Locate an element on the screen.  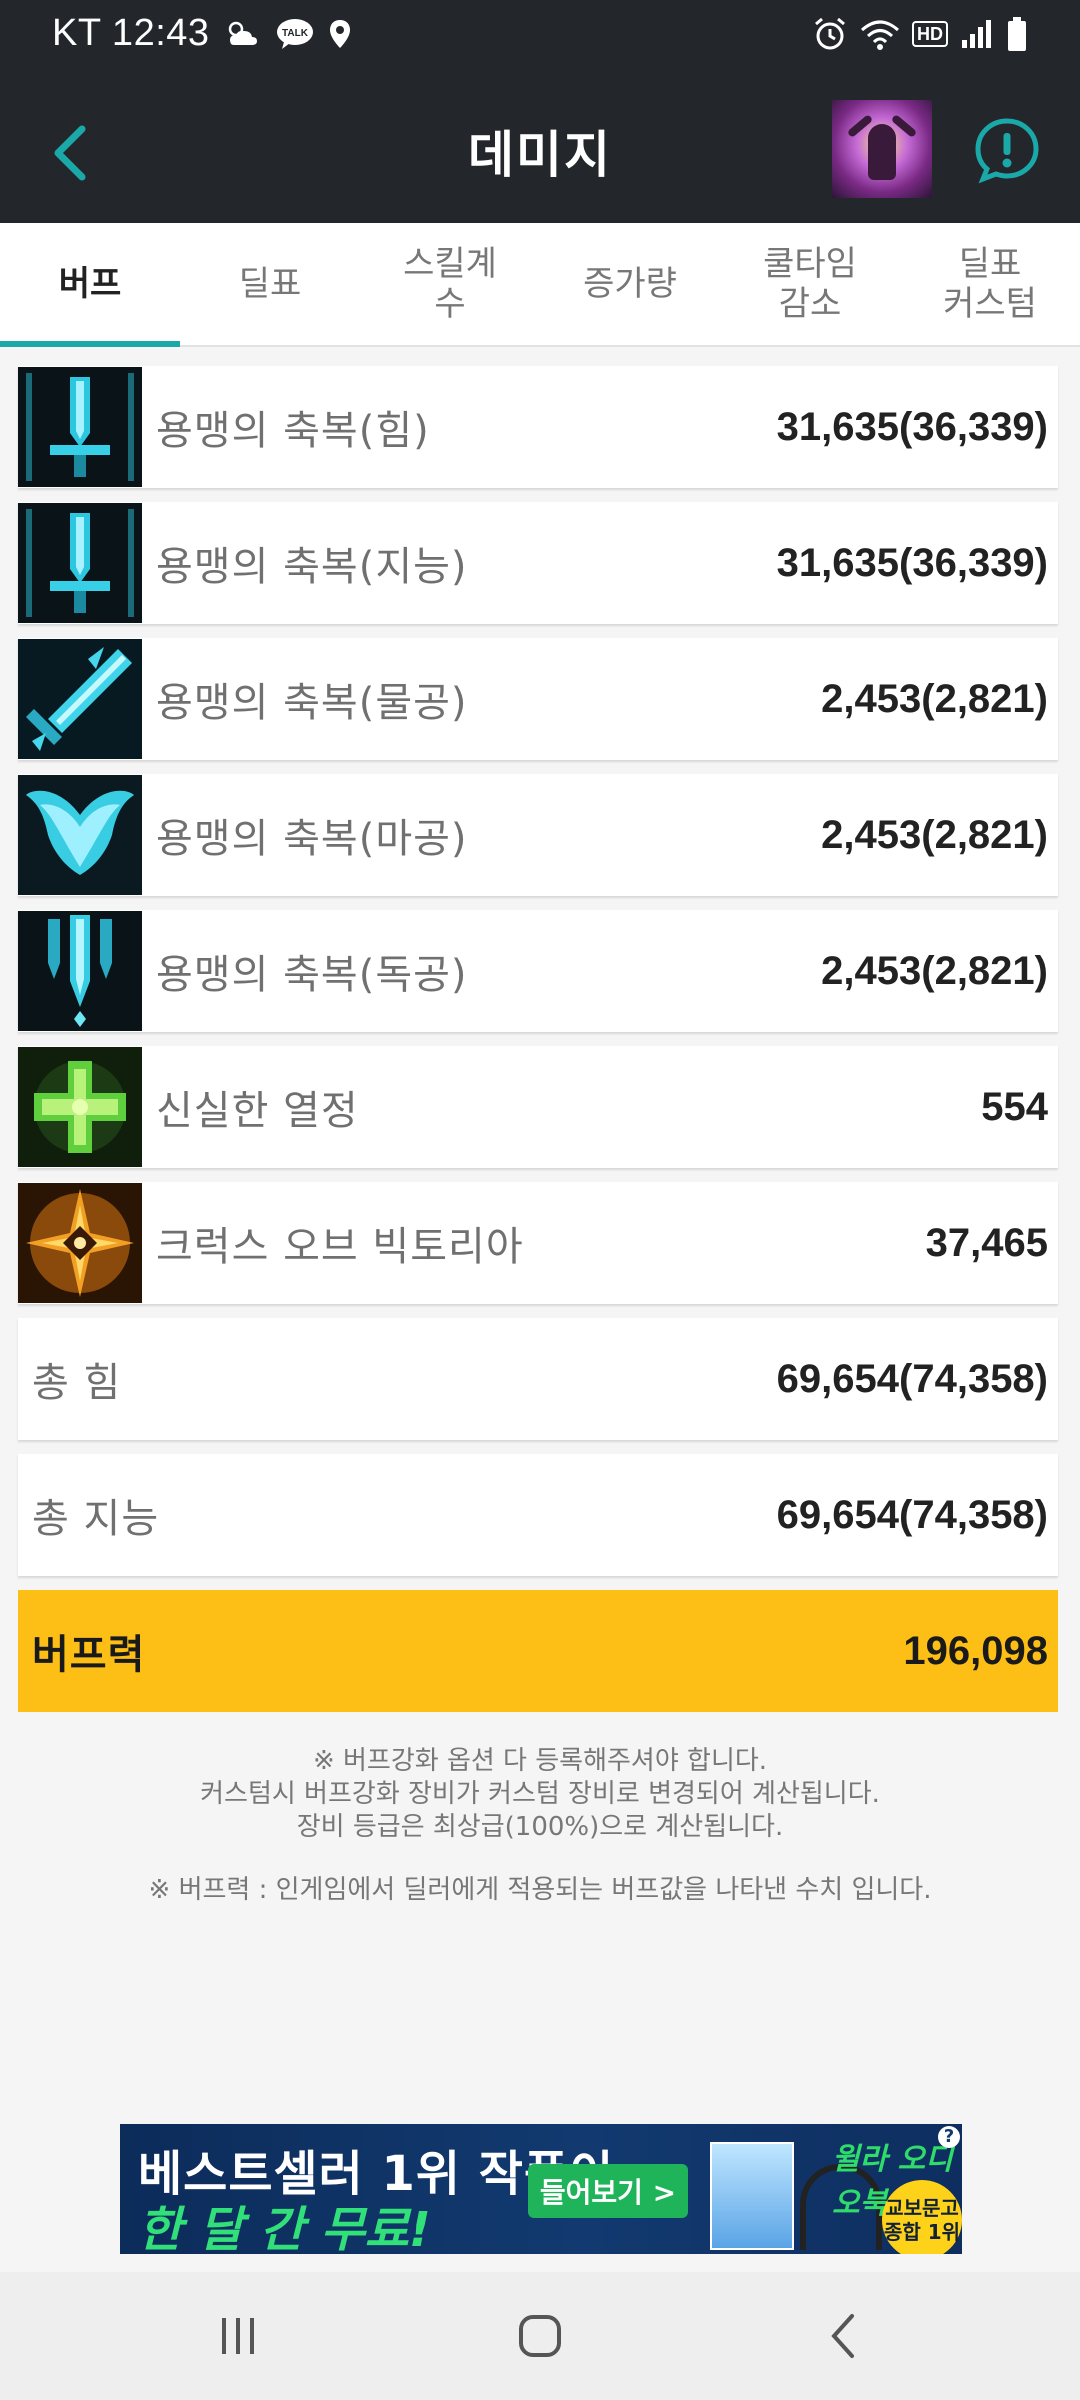
total-intelligence-row: 총 지능 69,654(74,358) is located at coordinates (538, 1515).